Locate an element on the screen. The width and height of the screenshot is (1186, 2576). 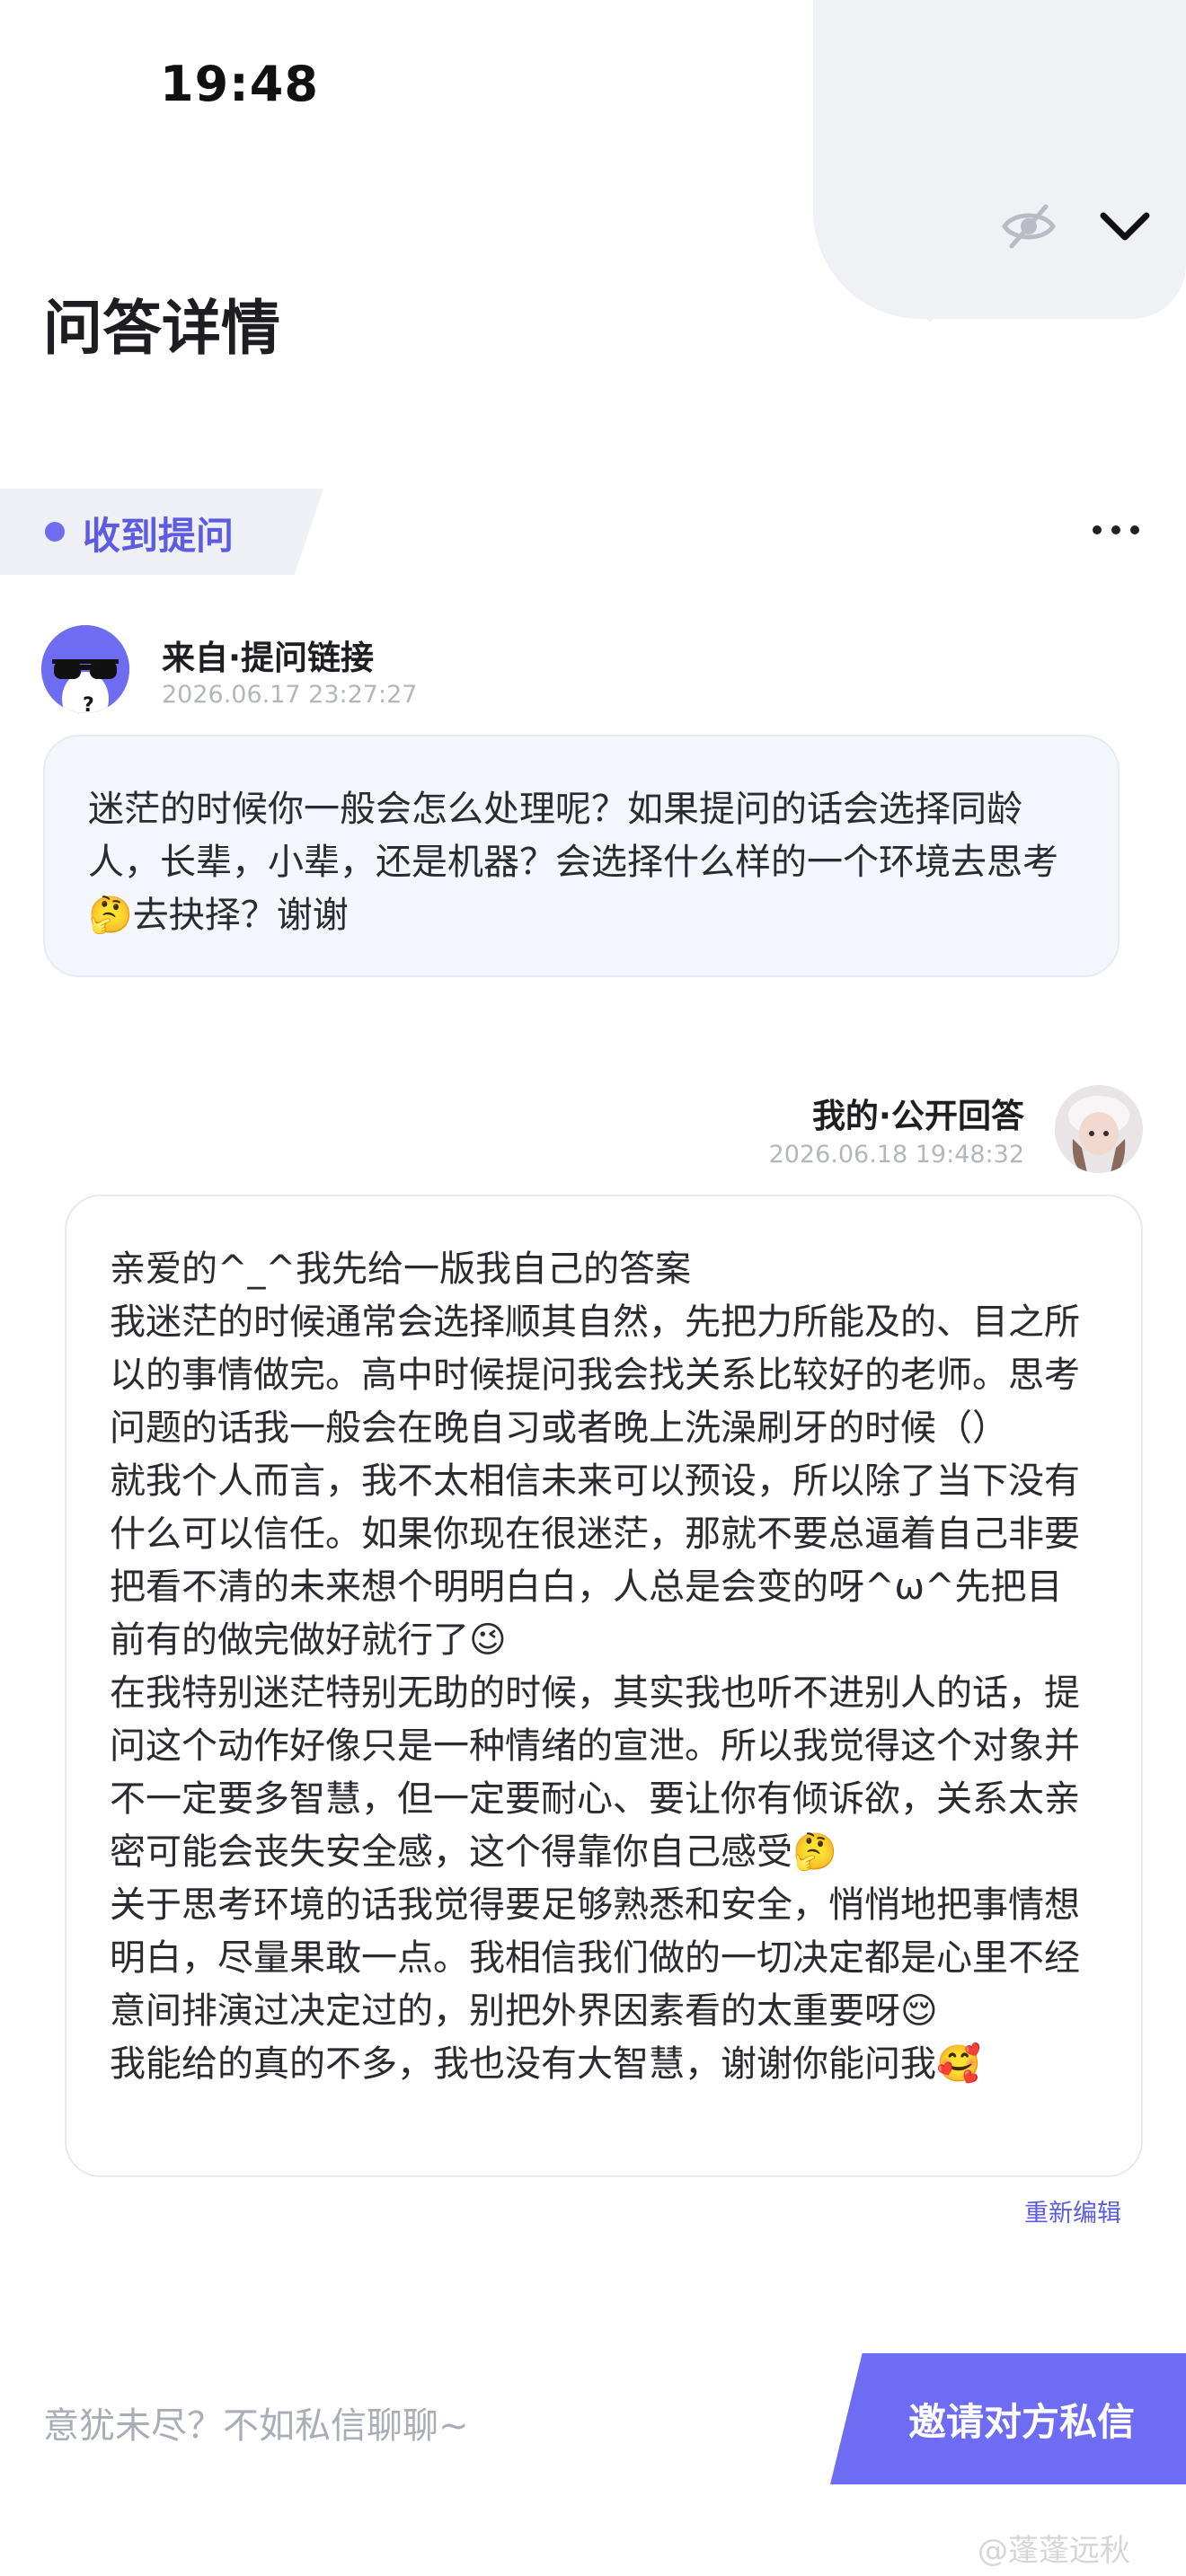
status-time: 19:48 is located at coordinates (239, 84).